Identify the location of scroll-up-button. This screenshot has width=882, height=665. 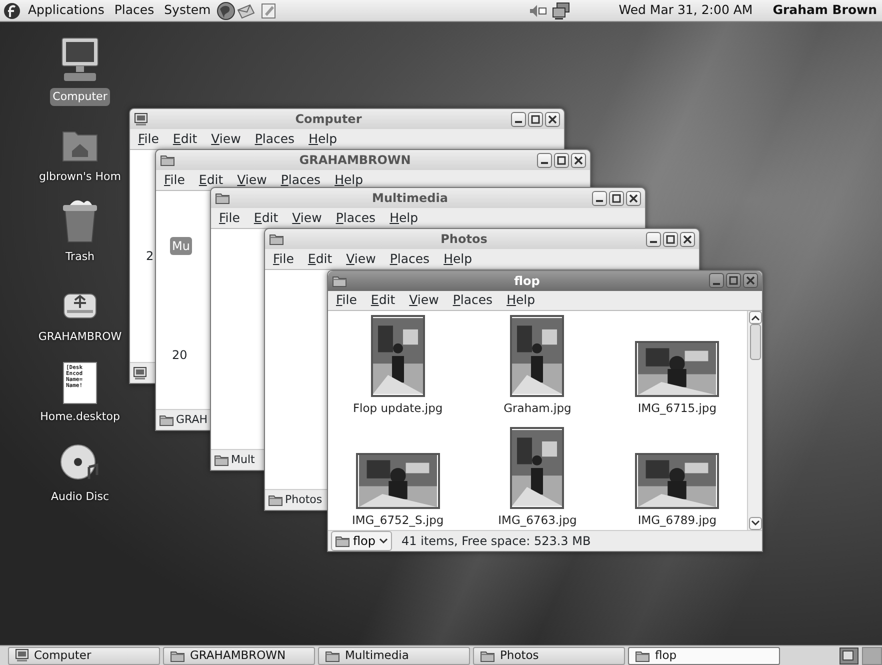
(755, 317).